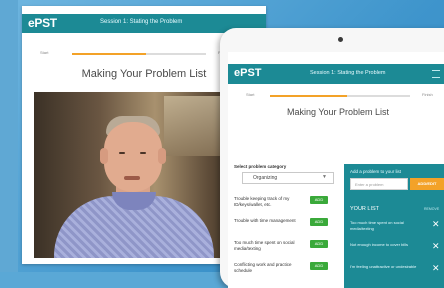 The image size is (444, 288). Describe the element at coordinates (397, 249) in the screenshot. I see `list-item: Not enough income to cover bills ✕` at that location.